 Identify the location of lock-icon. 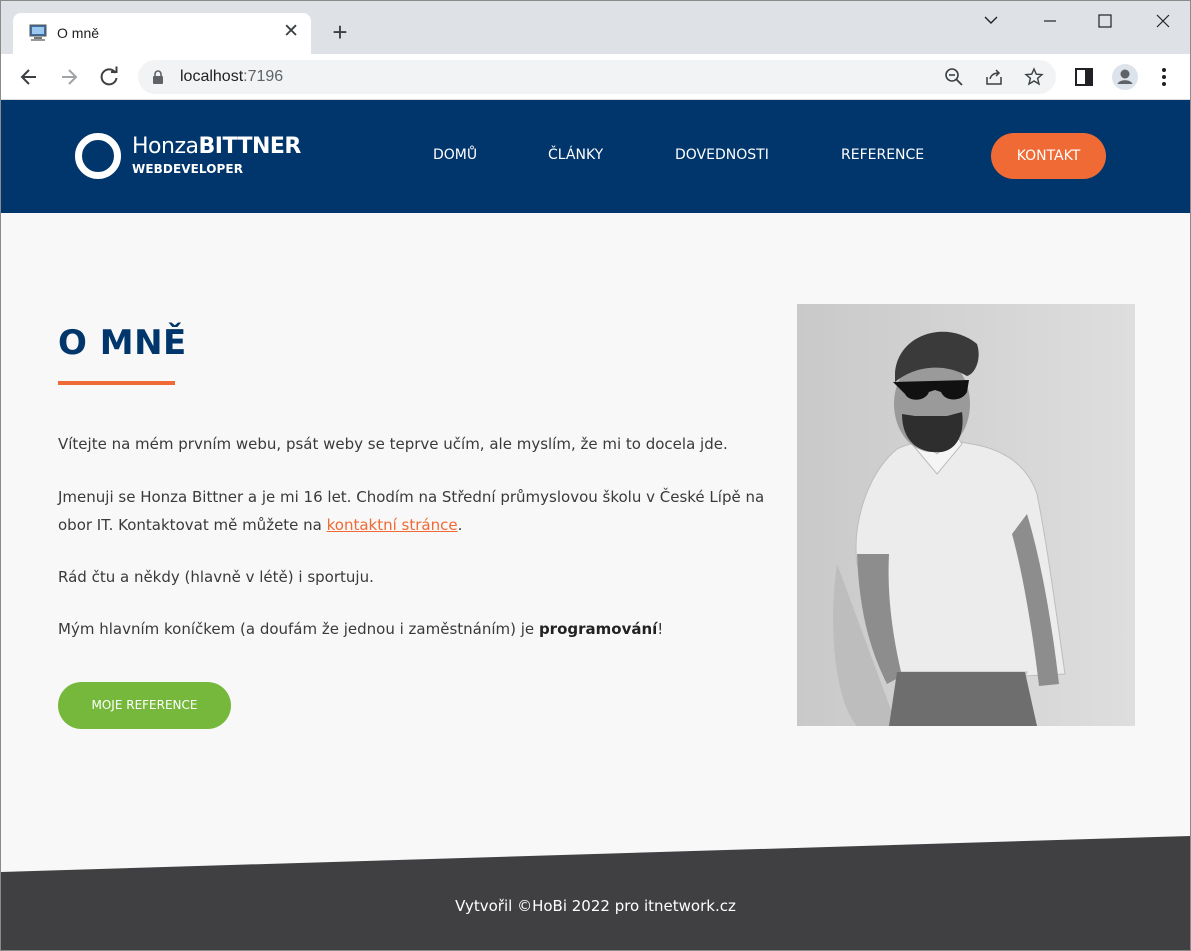
(158, 77).